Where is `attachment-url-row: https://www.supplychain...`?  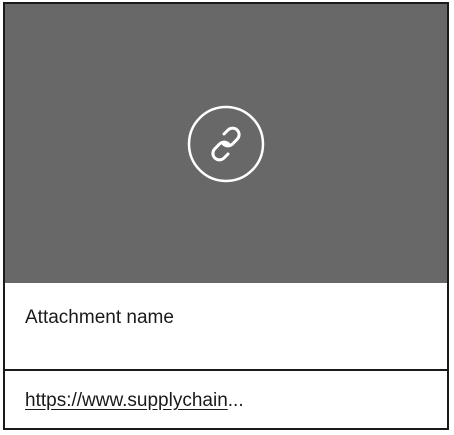 attachment-url-row: https://www.supplychain... is located at coordinates (226, 399).